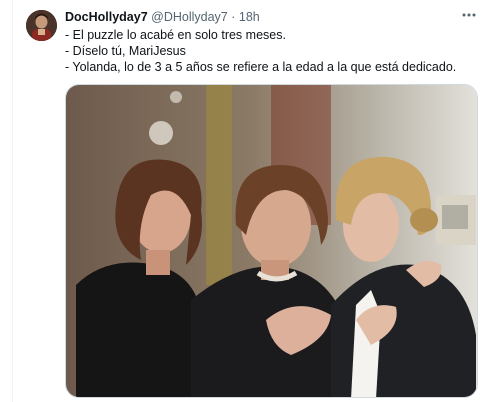  Describe the element at coordinates (175, 35) in the screenshot. I see `tweet-text-line: - El puzzle lo acabé en solo tres meses.` at that location.